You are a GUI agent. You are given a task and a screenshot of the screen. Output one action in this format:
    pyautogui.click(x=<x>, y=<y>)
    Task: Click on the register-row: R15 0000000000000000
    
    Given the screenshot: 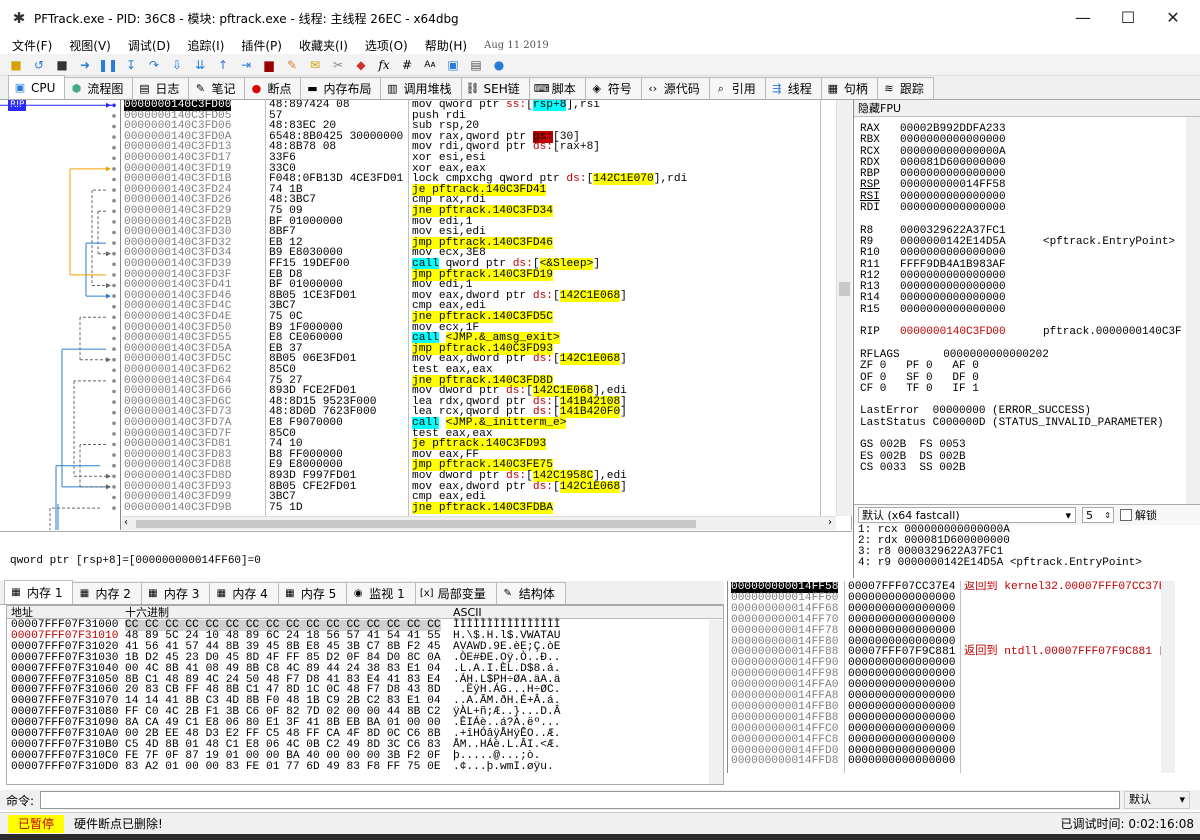 What is the action you would take?
    pyautogui.click(x=1029, y=310)
    